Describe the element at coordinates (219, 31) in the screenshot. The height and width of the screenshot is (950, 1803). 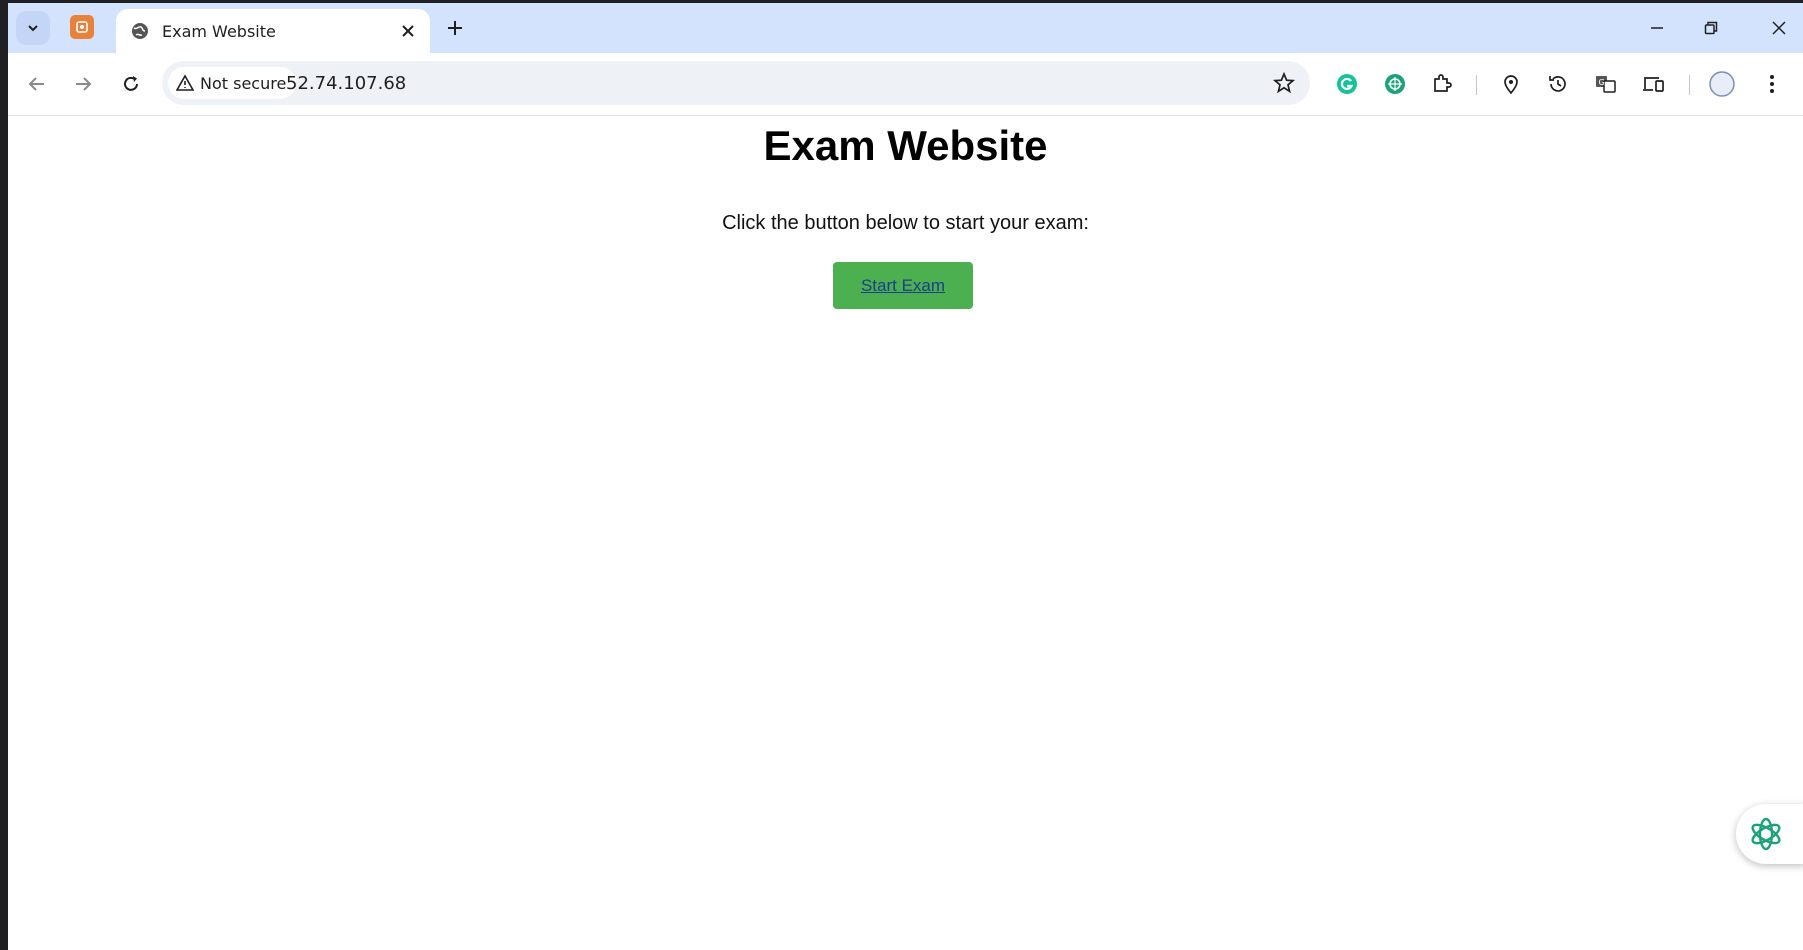
I see `tab-title: Exam Website` at that location.